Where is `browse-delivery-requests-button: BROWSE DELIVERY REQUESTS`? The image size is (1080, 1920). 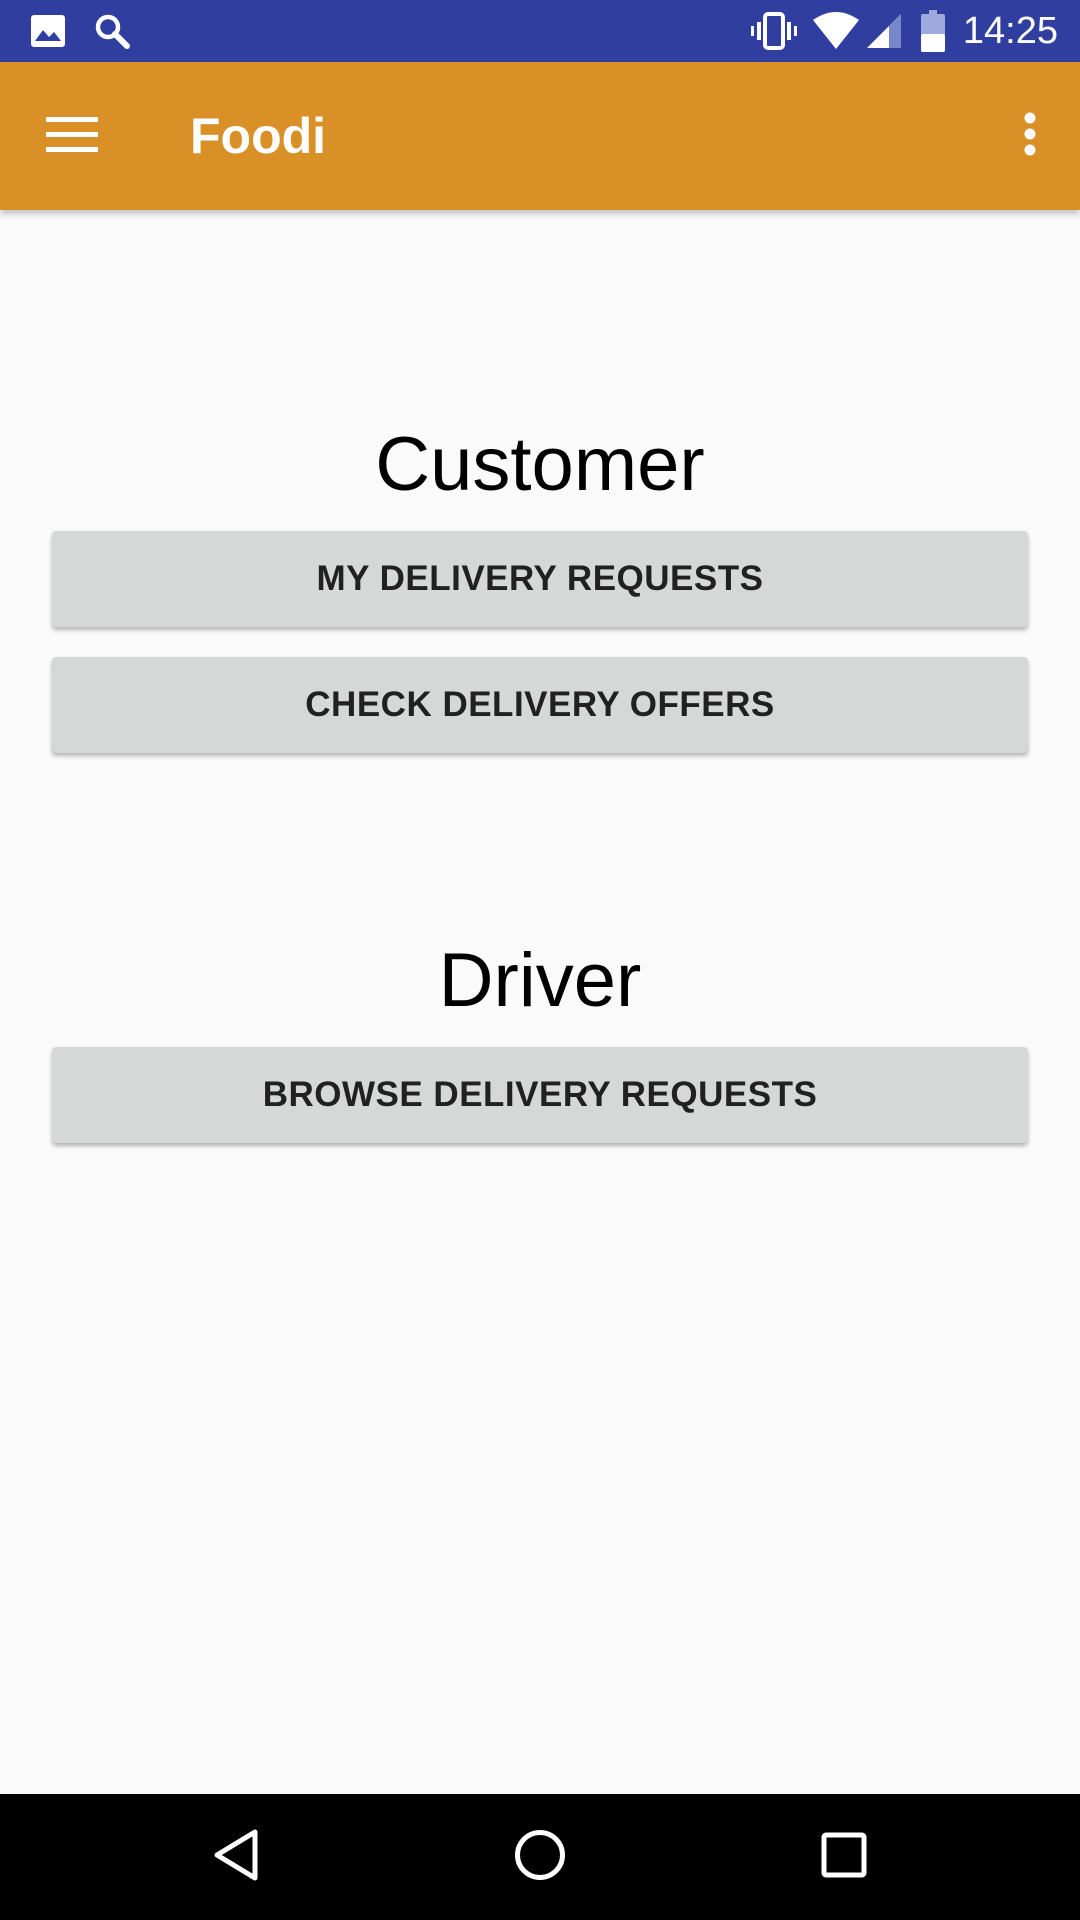
browse-delivery-requests-button: BROWSE DELIVERY REQUESTS is located at coordinates (540, 1095).